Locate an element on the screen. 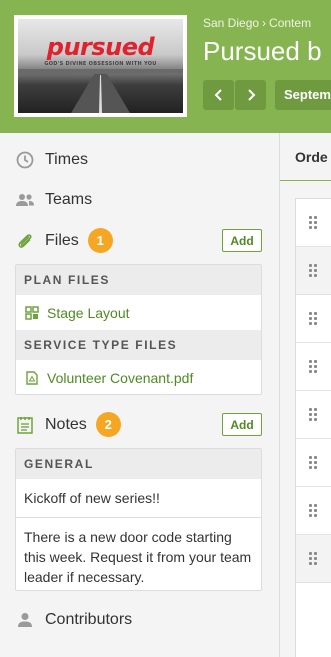  layout-icon is located at coordinates (32, 313).